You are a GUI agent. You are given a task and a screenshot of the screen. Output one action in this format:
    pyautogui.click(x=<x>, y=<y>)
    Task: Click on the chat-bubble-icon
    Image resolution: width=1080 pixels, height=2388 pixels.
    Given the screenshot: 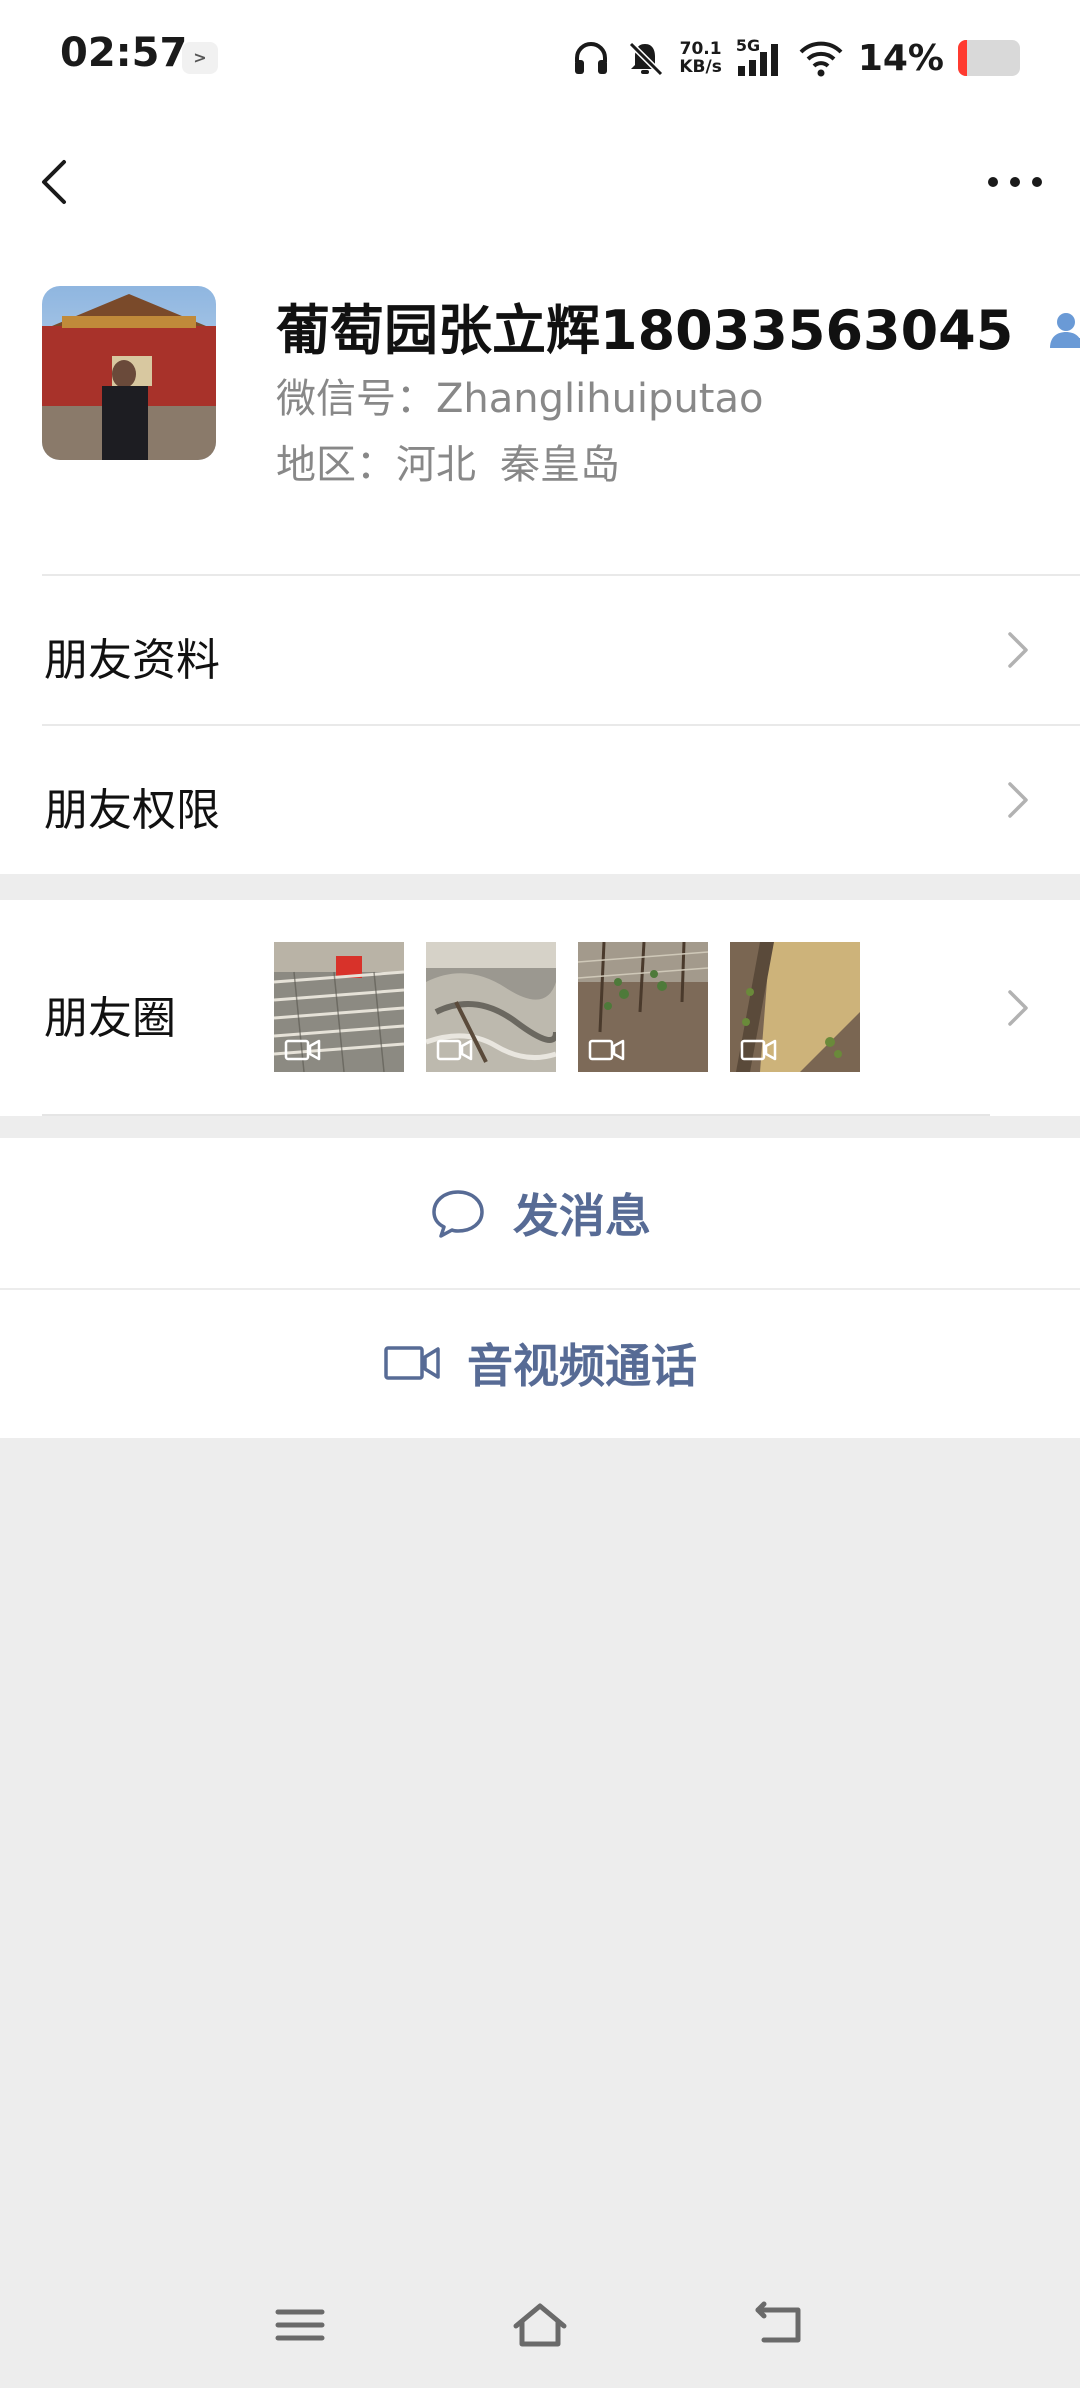 What is the action you would take?
    pyautogui.click(x=458, y=1214)
    